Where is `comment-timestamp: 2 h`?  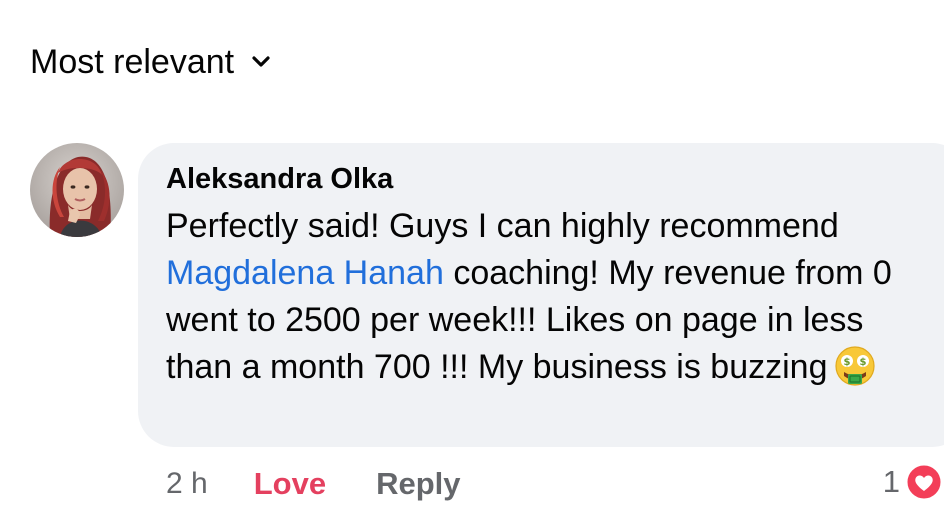
comment-timestamp: 2 h is located at coordinates (187, 484).